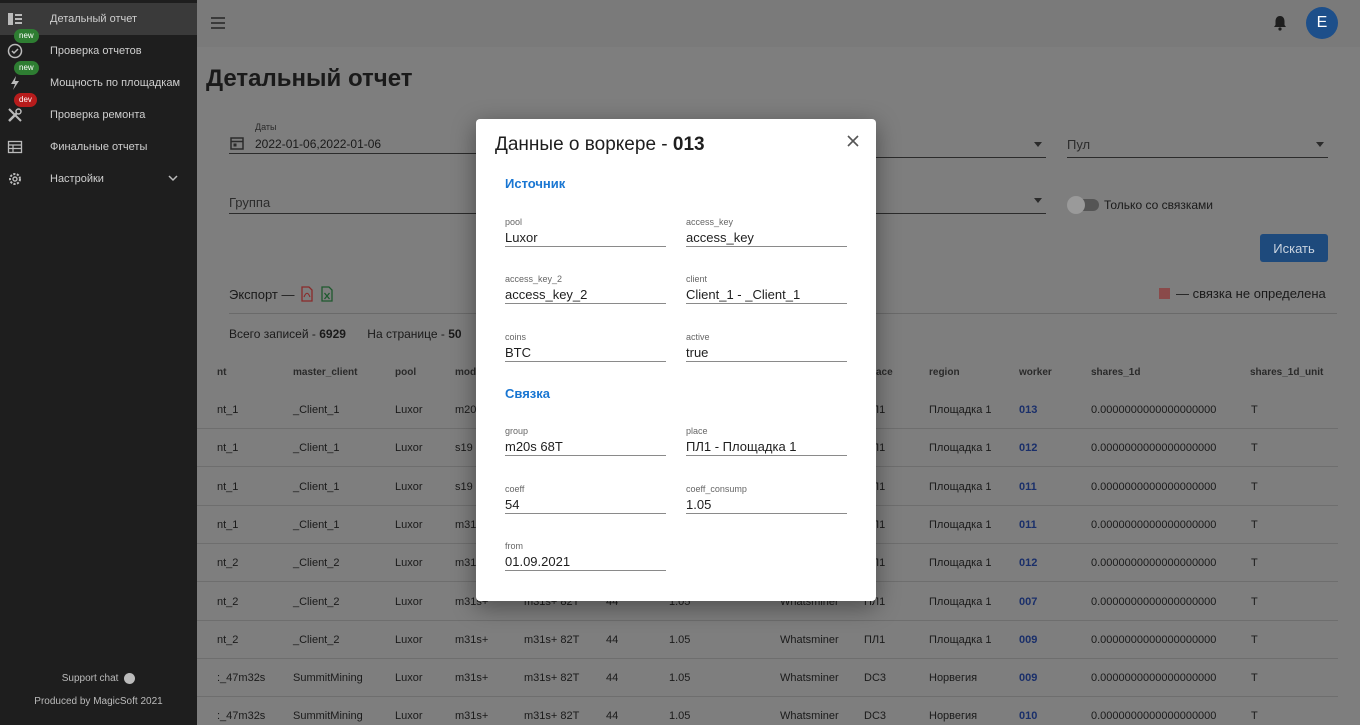  What do you see at coordinates (516, 337) in the screenshot?
I see `field-label: coins` at bounding box center [516, 337].